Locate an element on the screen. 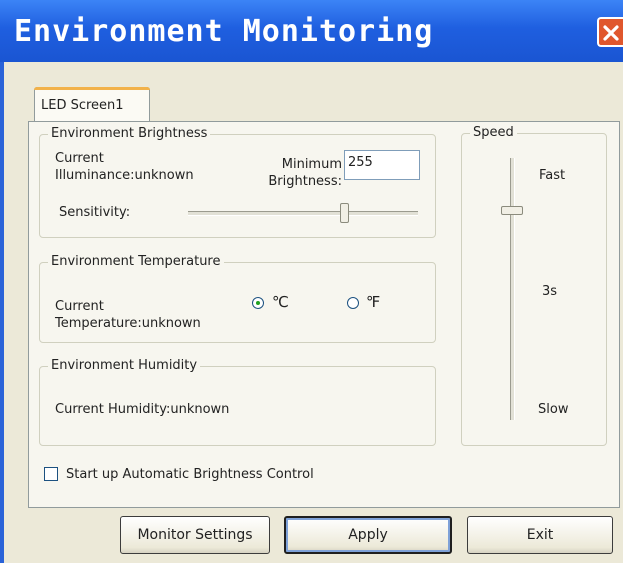 The width and height of the screenshot is (623, 563). auto-brightness-checkbox is located at coordinates (51, 474).